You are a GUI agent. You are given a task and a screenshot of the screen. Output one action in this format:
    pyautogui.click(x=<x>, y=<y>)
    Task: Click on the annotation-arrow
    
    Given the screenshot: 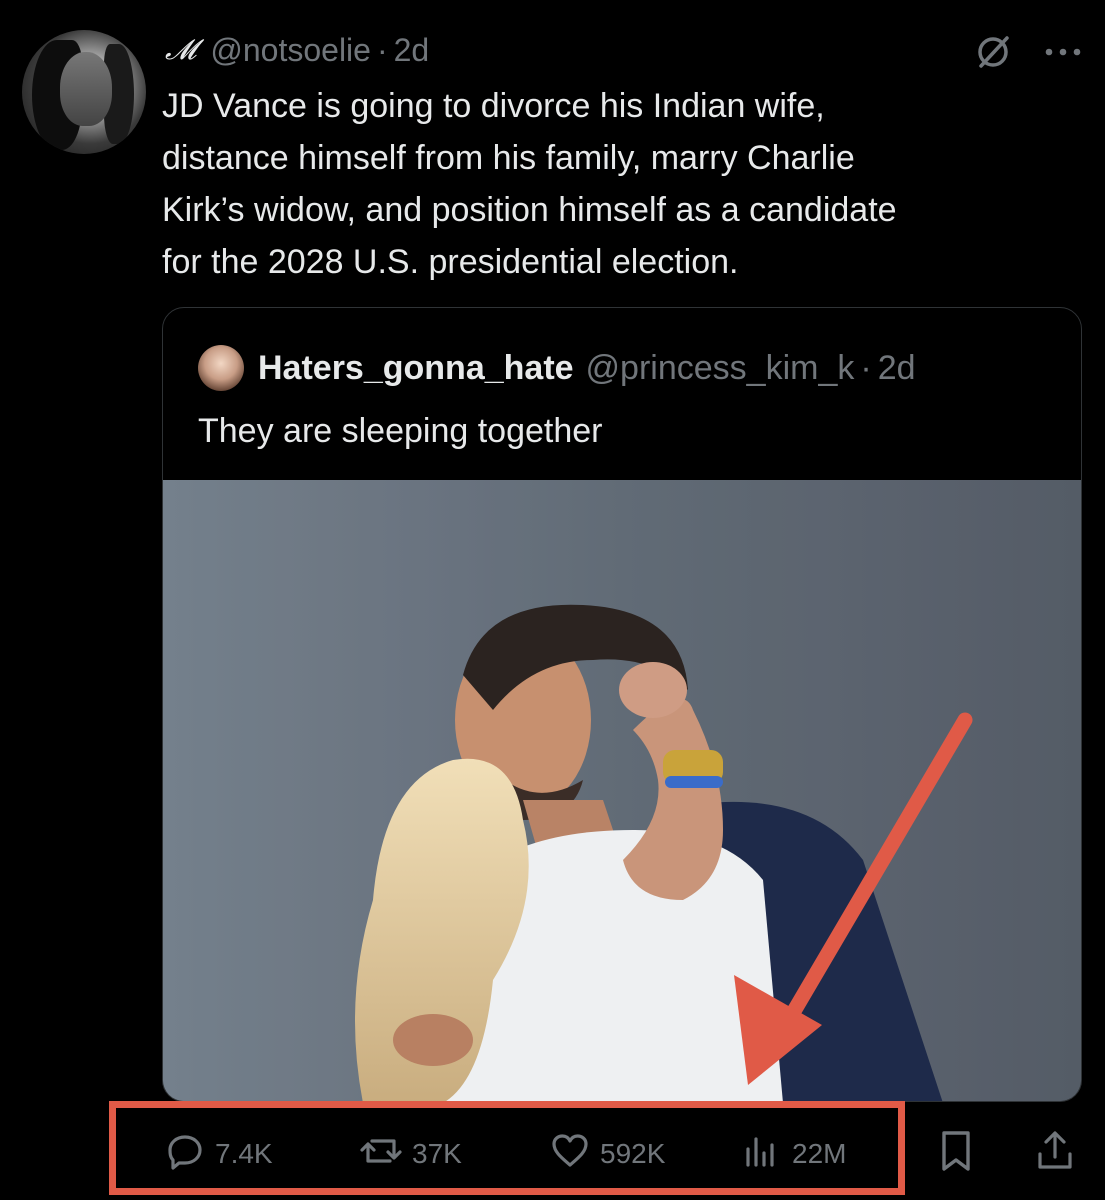 What is the action you would take?
    pyautogui.click(x=853, y=898)
    